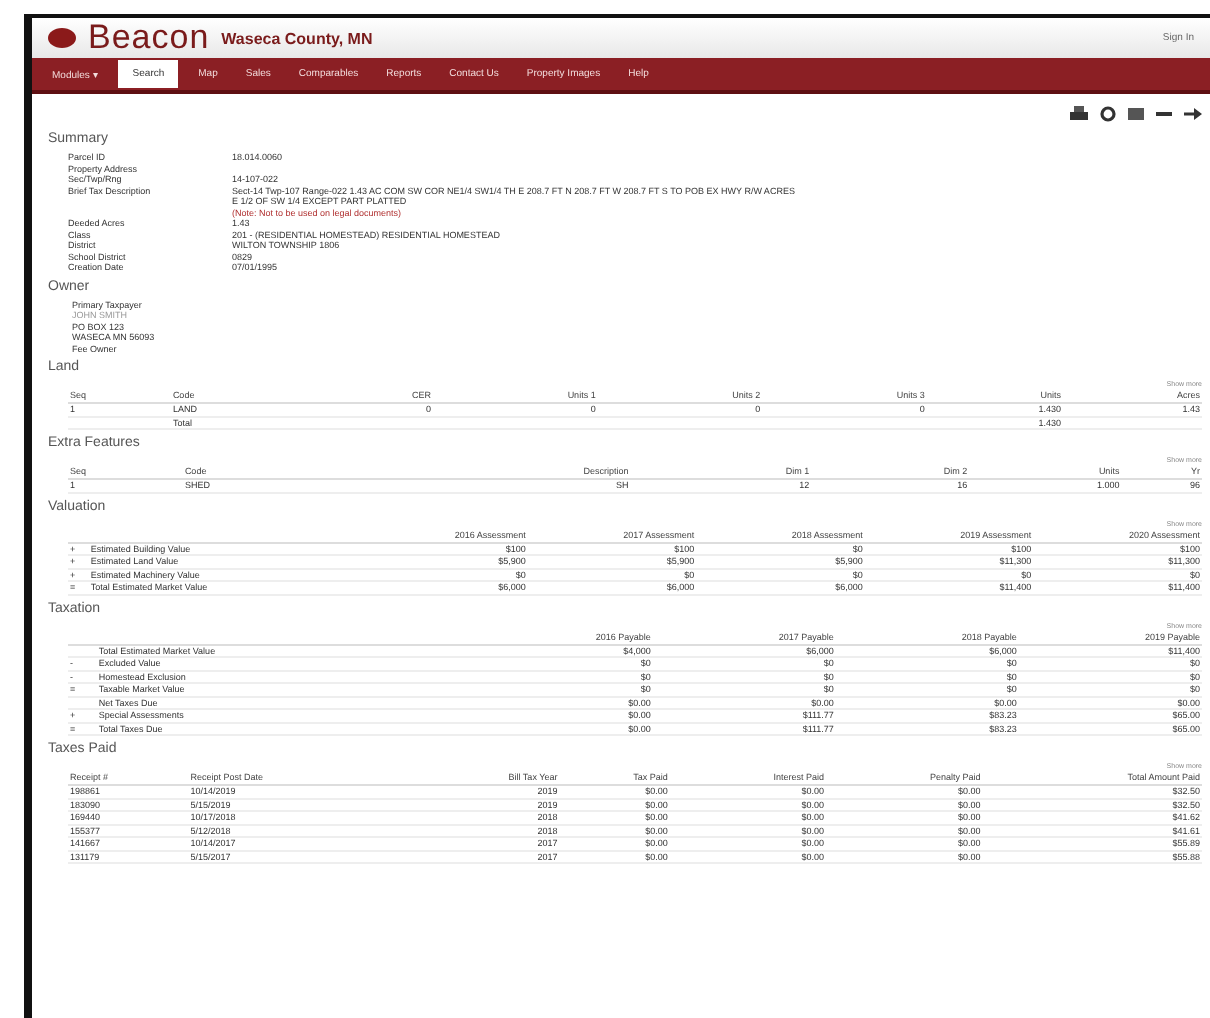  What do you see at coordinates (1079, 114) in the screenshot?
I see `print-icon` at bounding box center [1079, 114].